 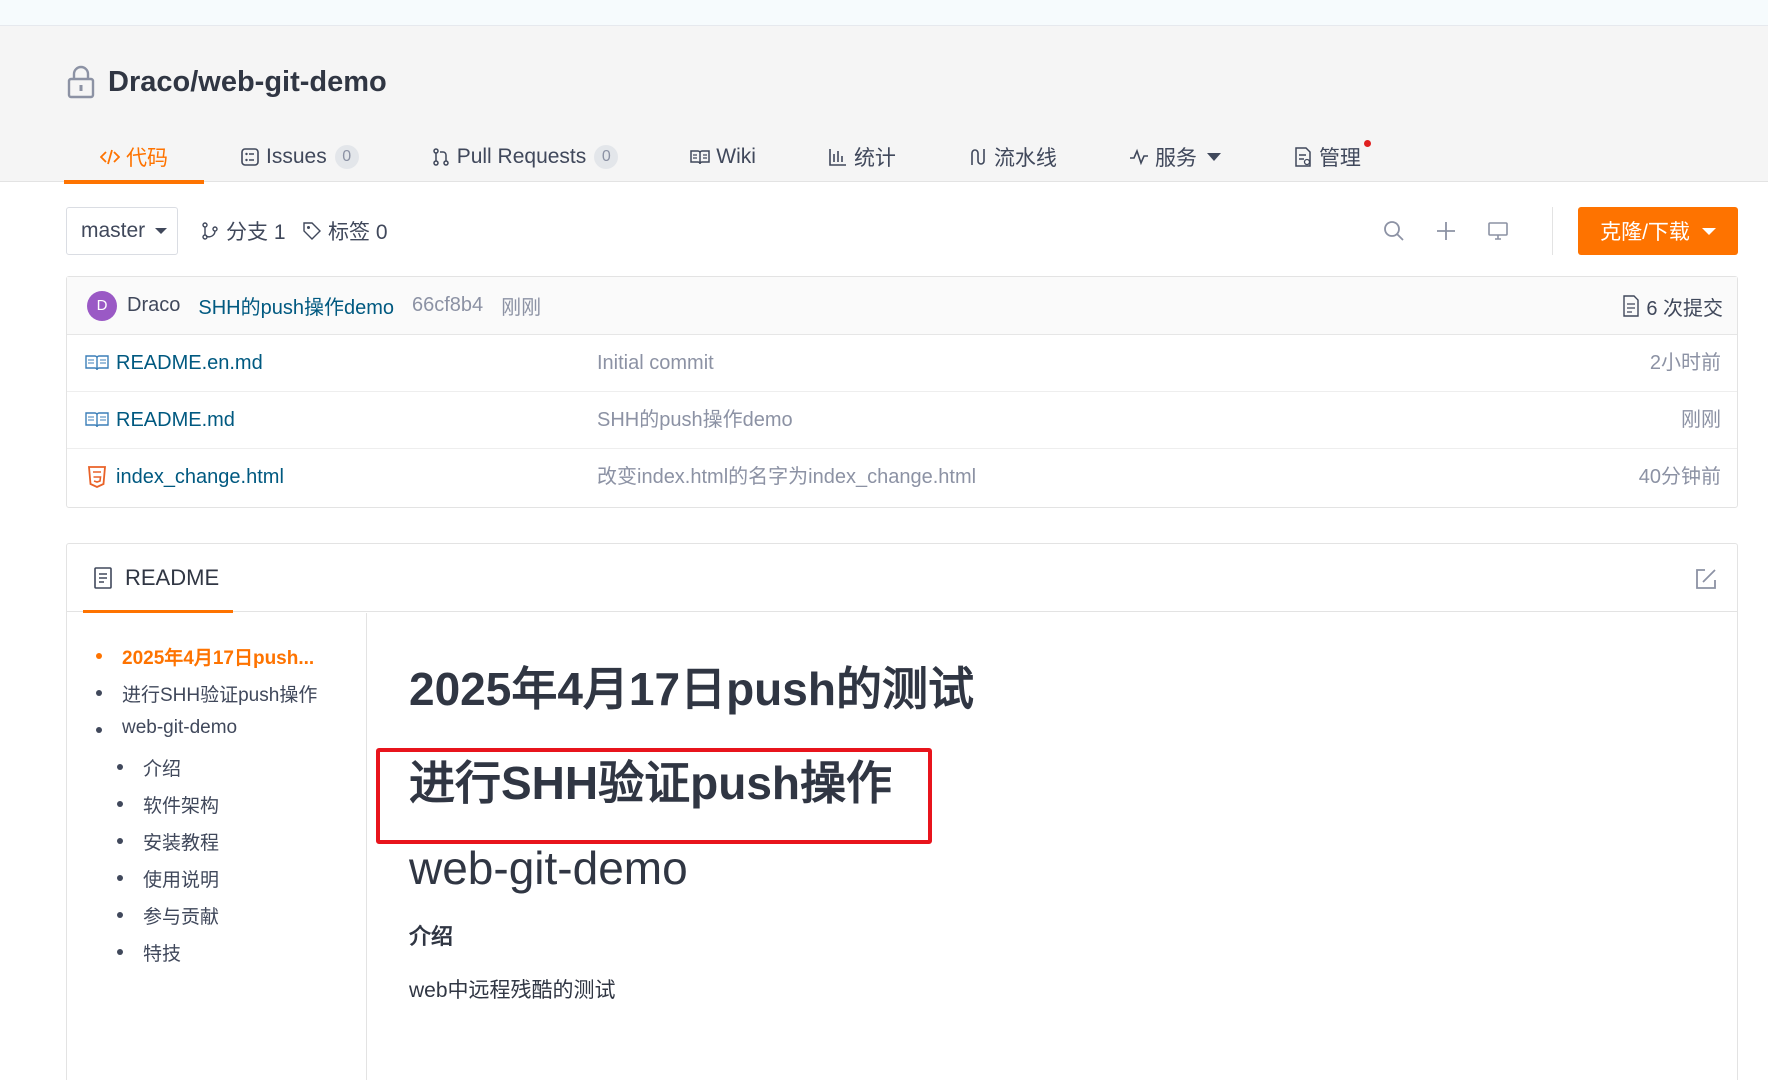 I want to click on tab-pull-requests: Pull Requests 0, so click(x=525, y=157).